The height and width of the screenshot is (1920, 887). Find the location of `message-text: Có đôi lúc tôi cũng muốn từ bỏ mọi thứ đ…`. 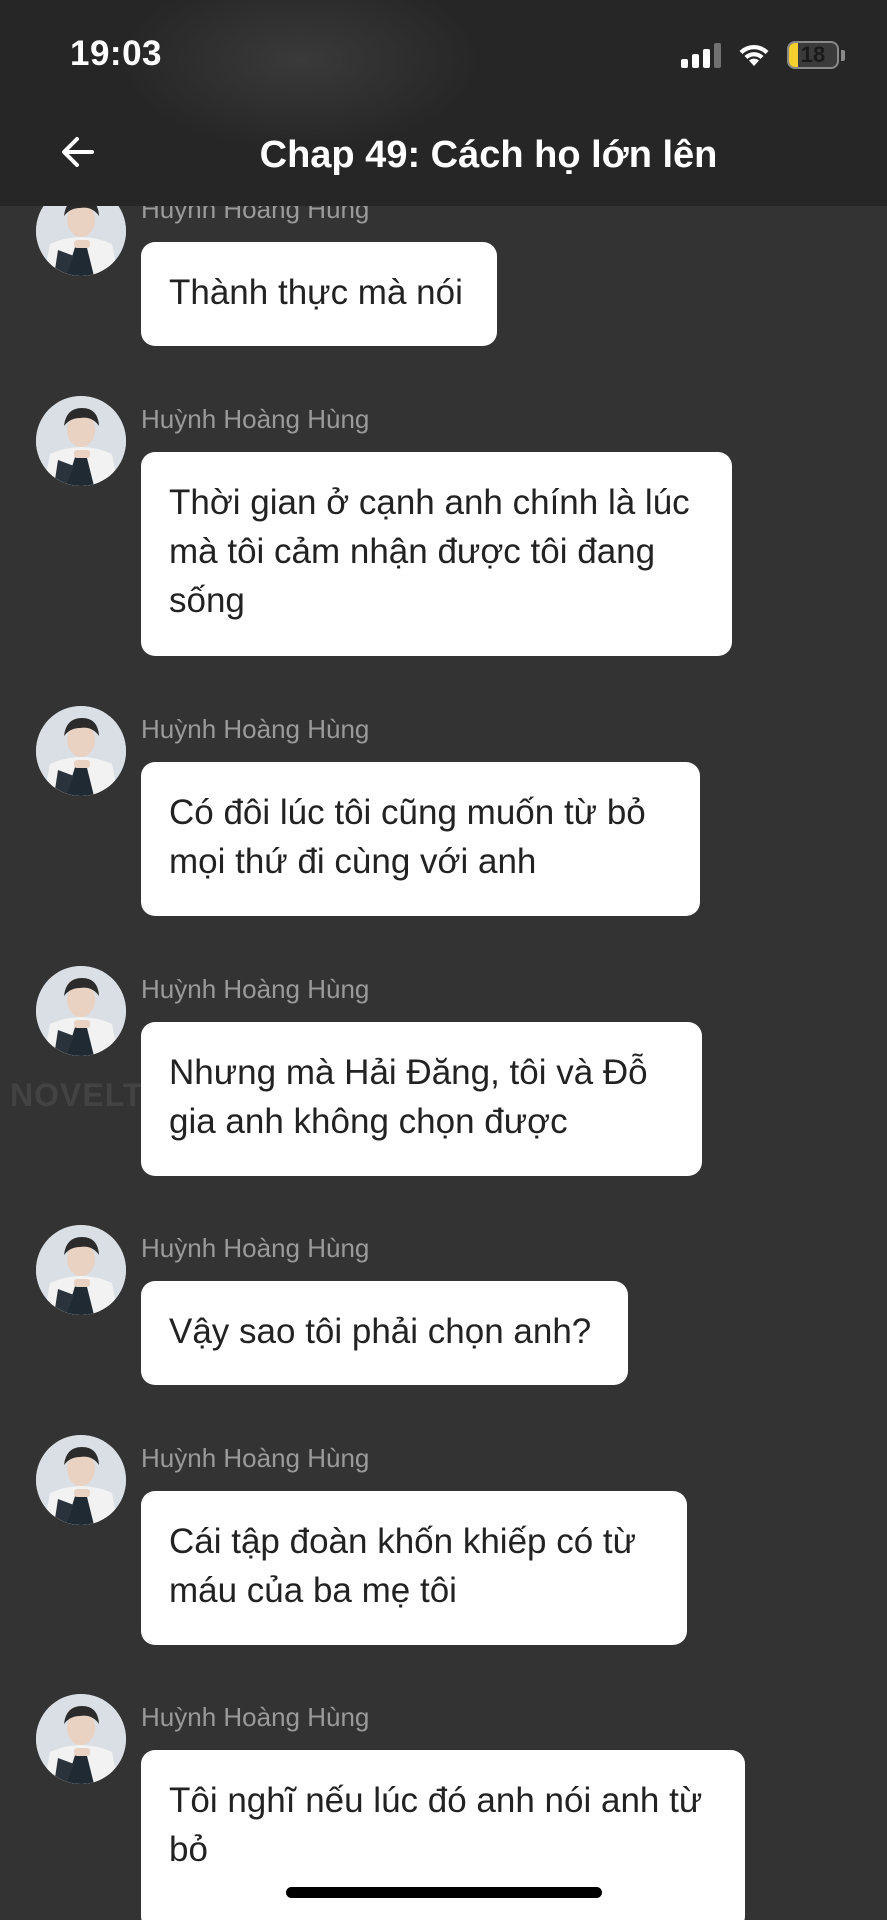

message-text: Có đôi lúc tôi cũng muốn từ bỏ mọi thứ đ… is located at coordinates (407, 837).